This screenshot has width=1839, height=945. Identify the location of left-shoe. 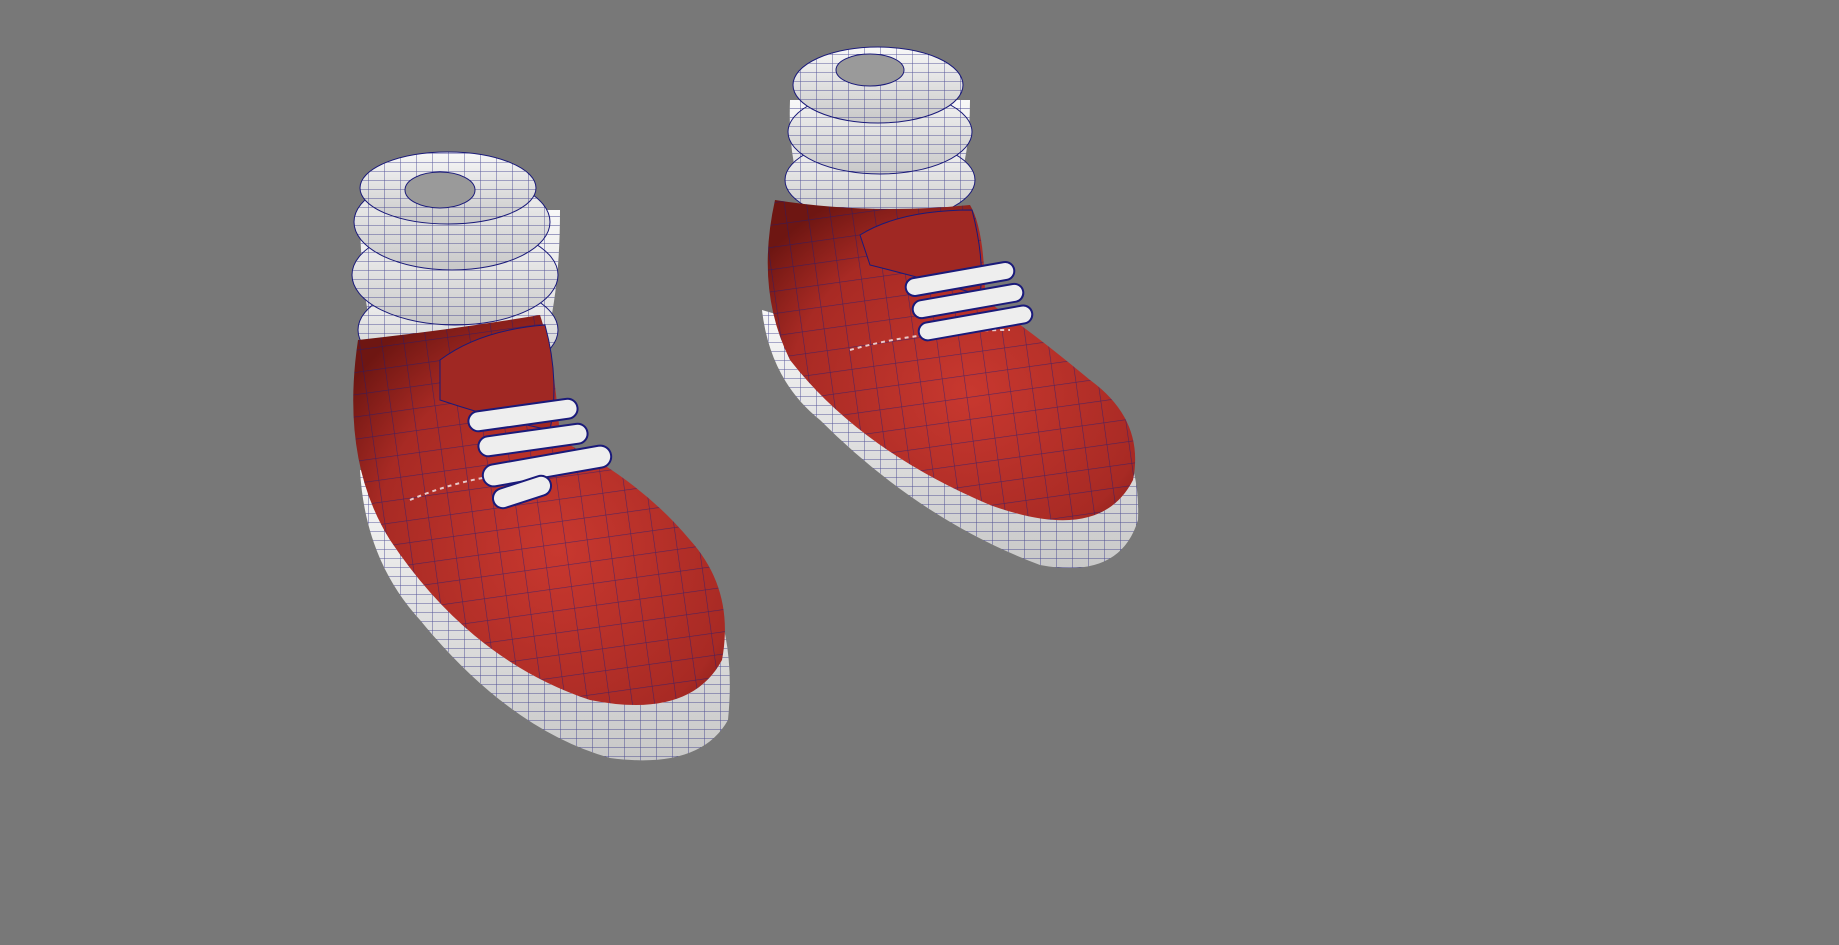
(540, 456).